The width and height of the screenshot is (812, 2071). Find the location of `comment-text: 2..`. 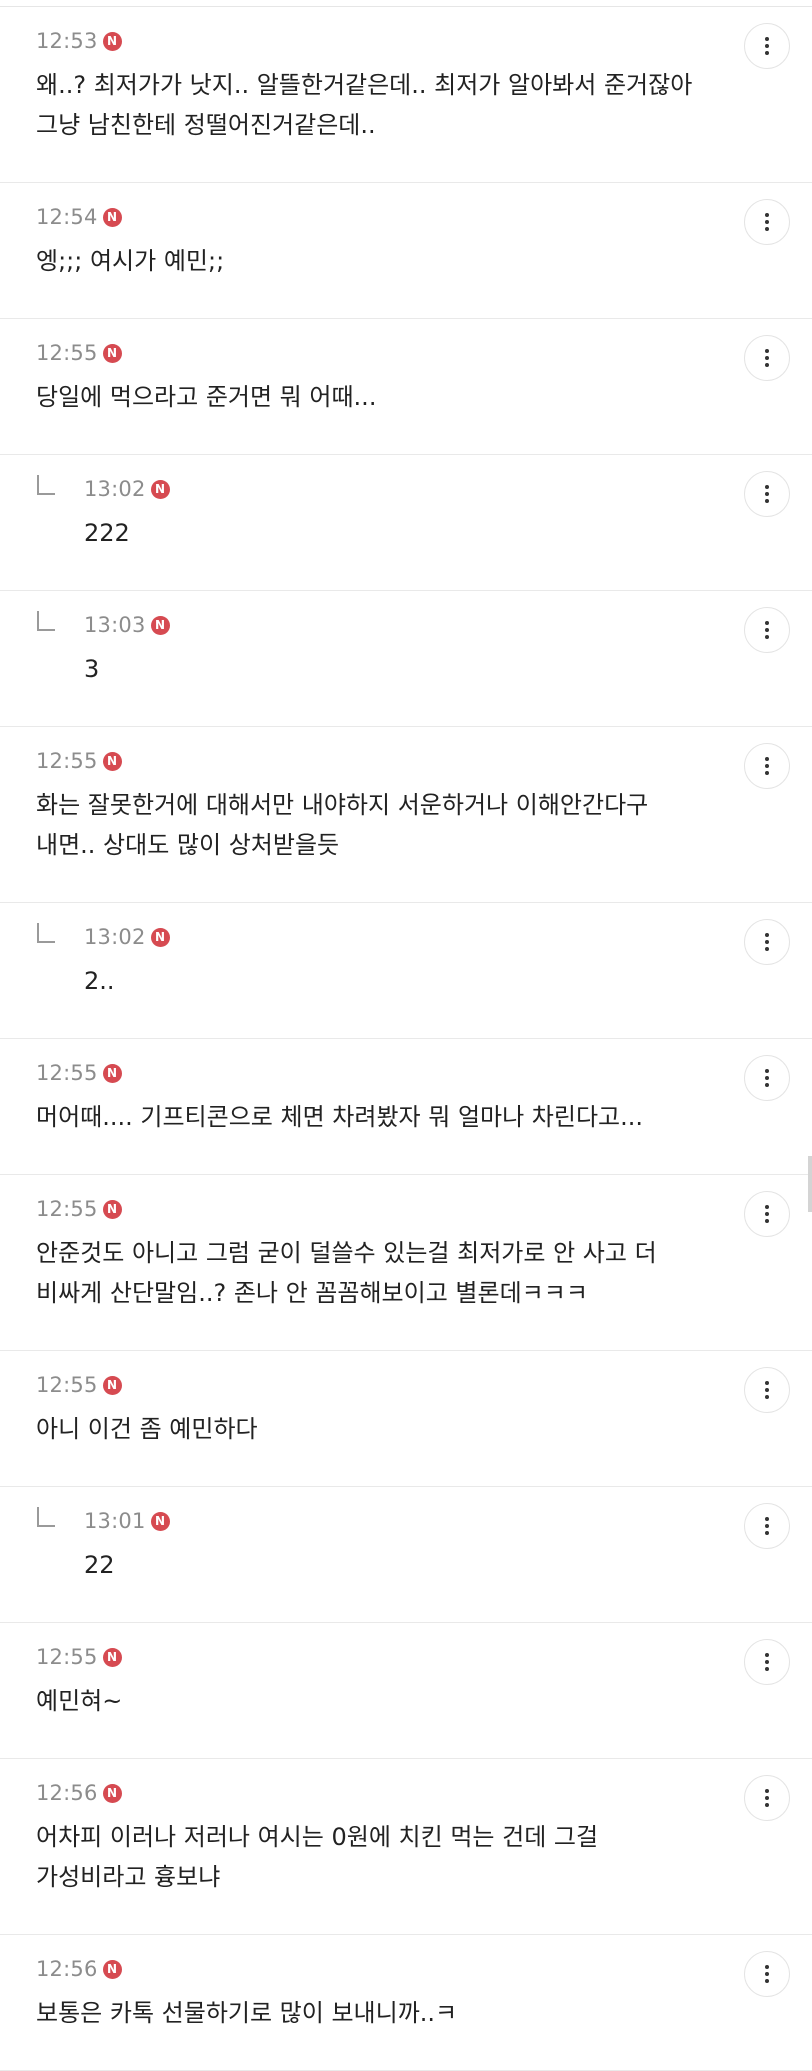

comment-text: 2.. is located at coordinates (99, 981).